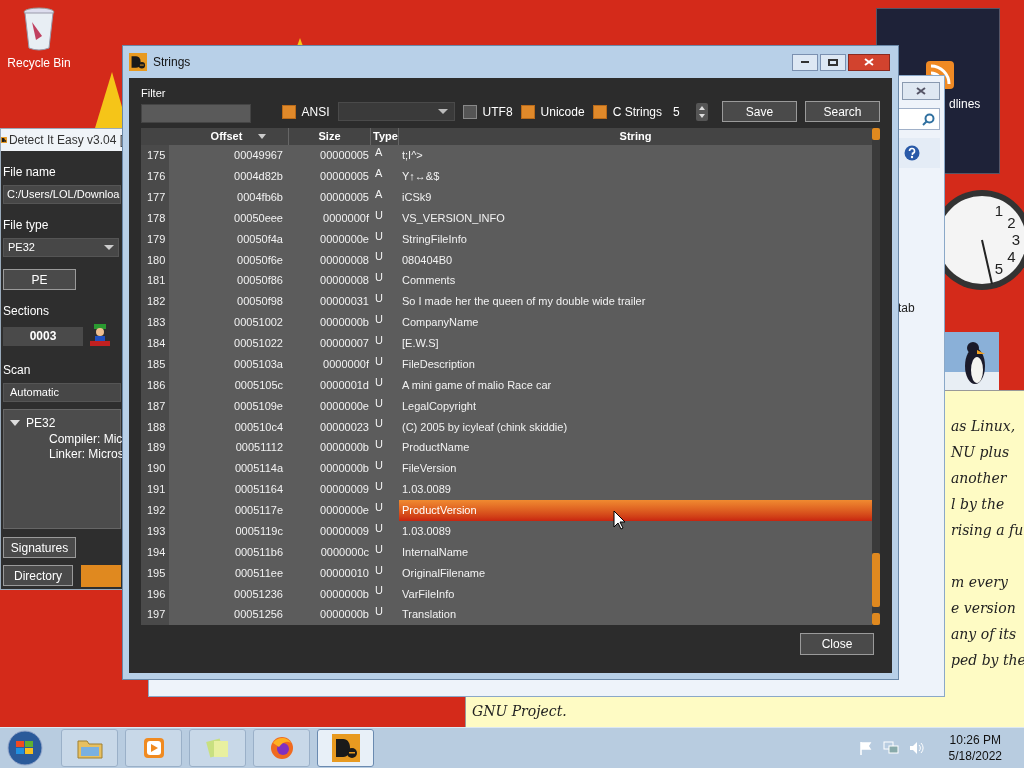  Describe the element at coordinates (562, 111) in the screenshot. I see `checkbox-label: Unicode` at that location.